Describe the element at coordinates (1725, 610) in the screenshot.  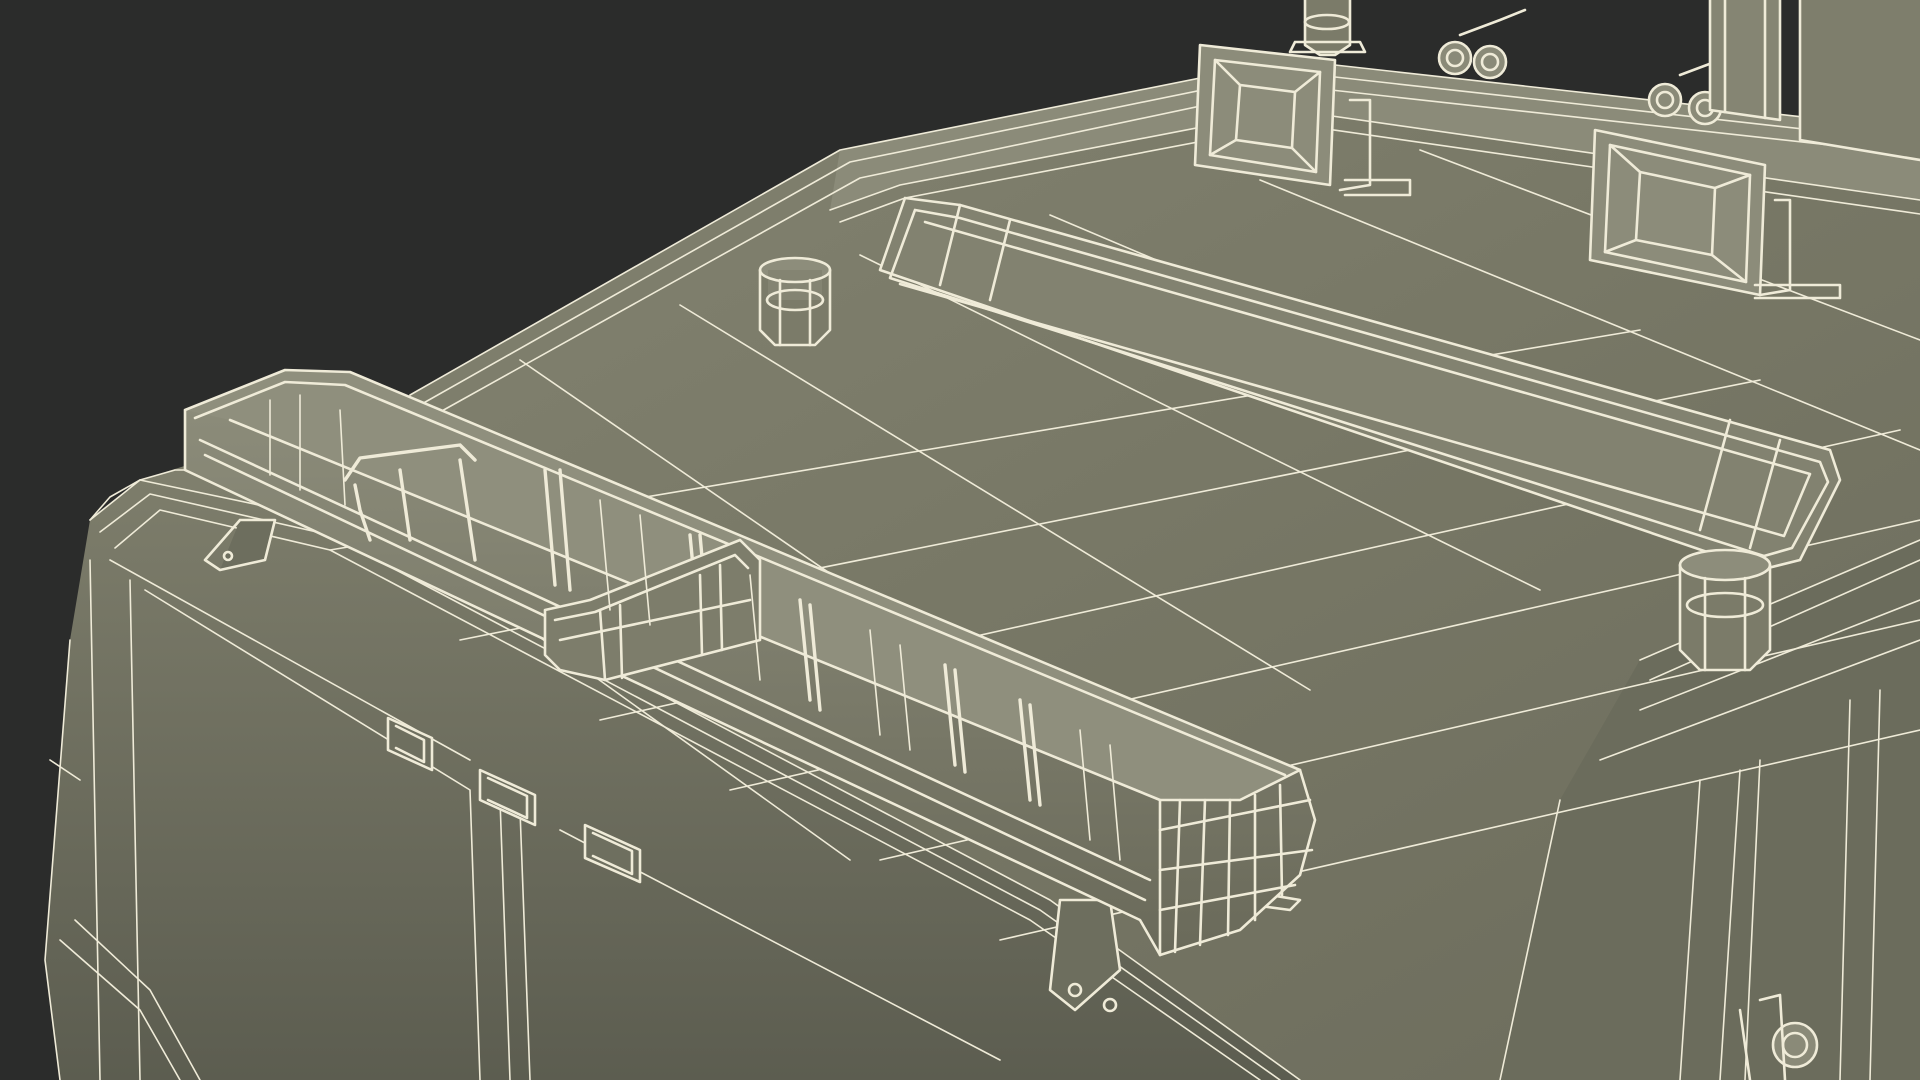
I see `beacon-right` at that location.